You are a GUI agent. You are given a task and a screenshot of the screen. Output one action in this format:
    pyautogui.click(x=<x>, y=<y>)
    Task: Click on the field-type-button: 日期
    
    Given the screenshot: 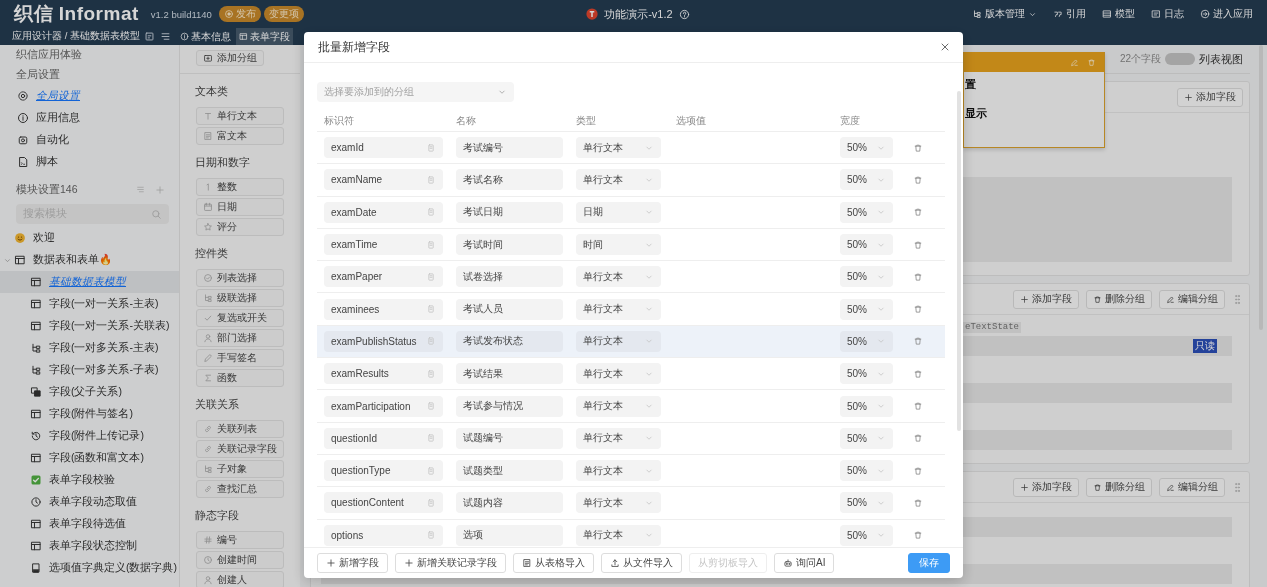 What is the action you would take?
    pyautogui.click(x=240, y=207)
    